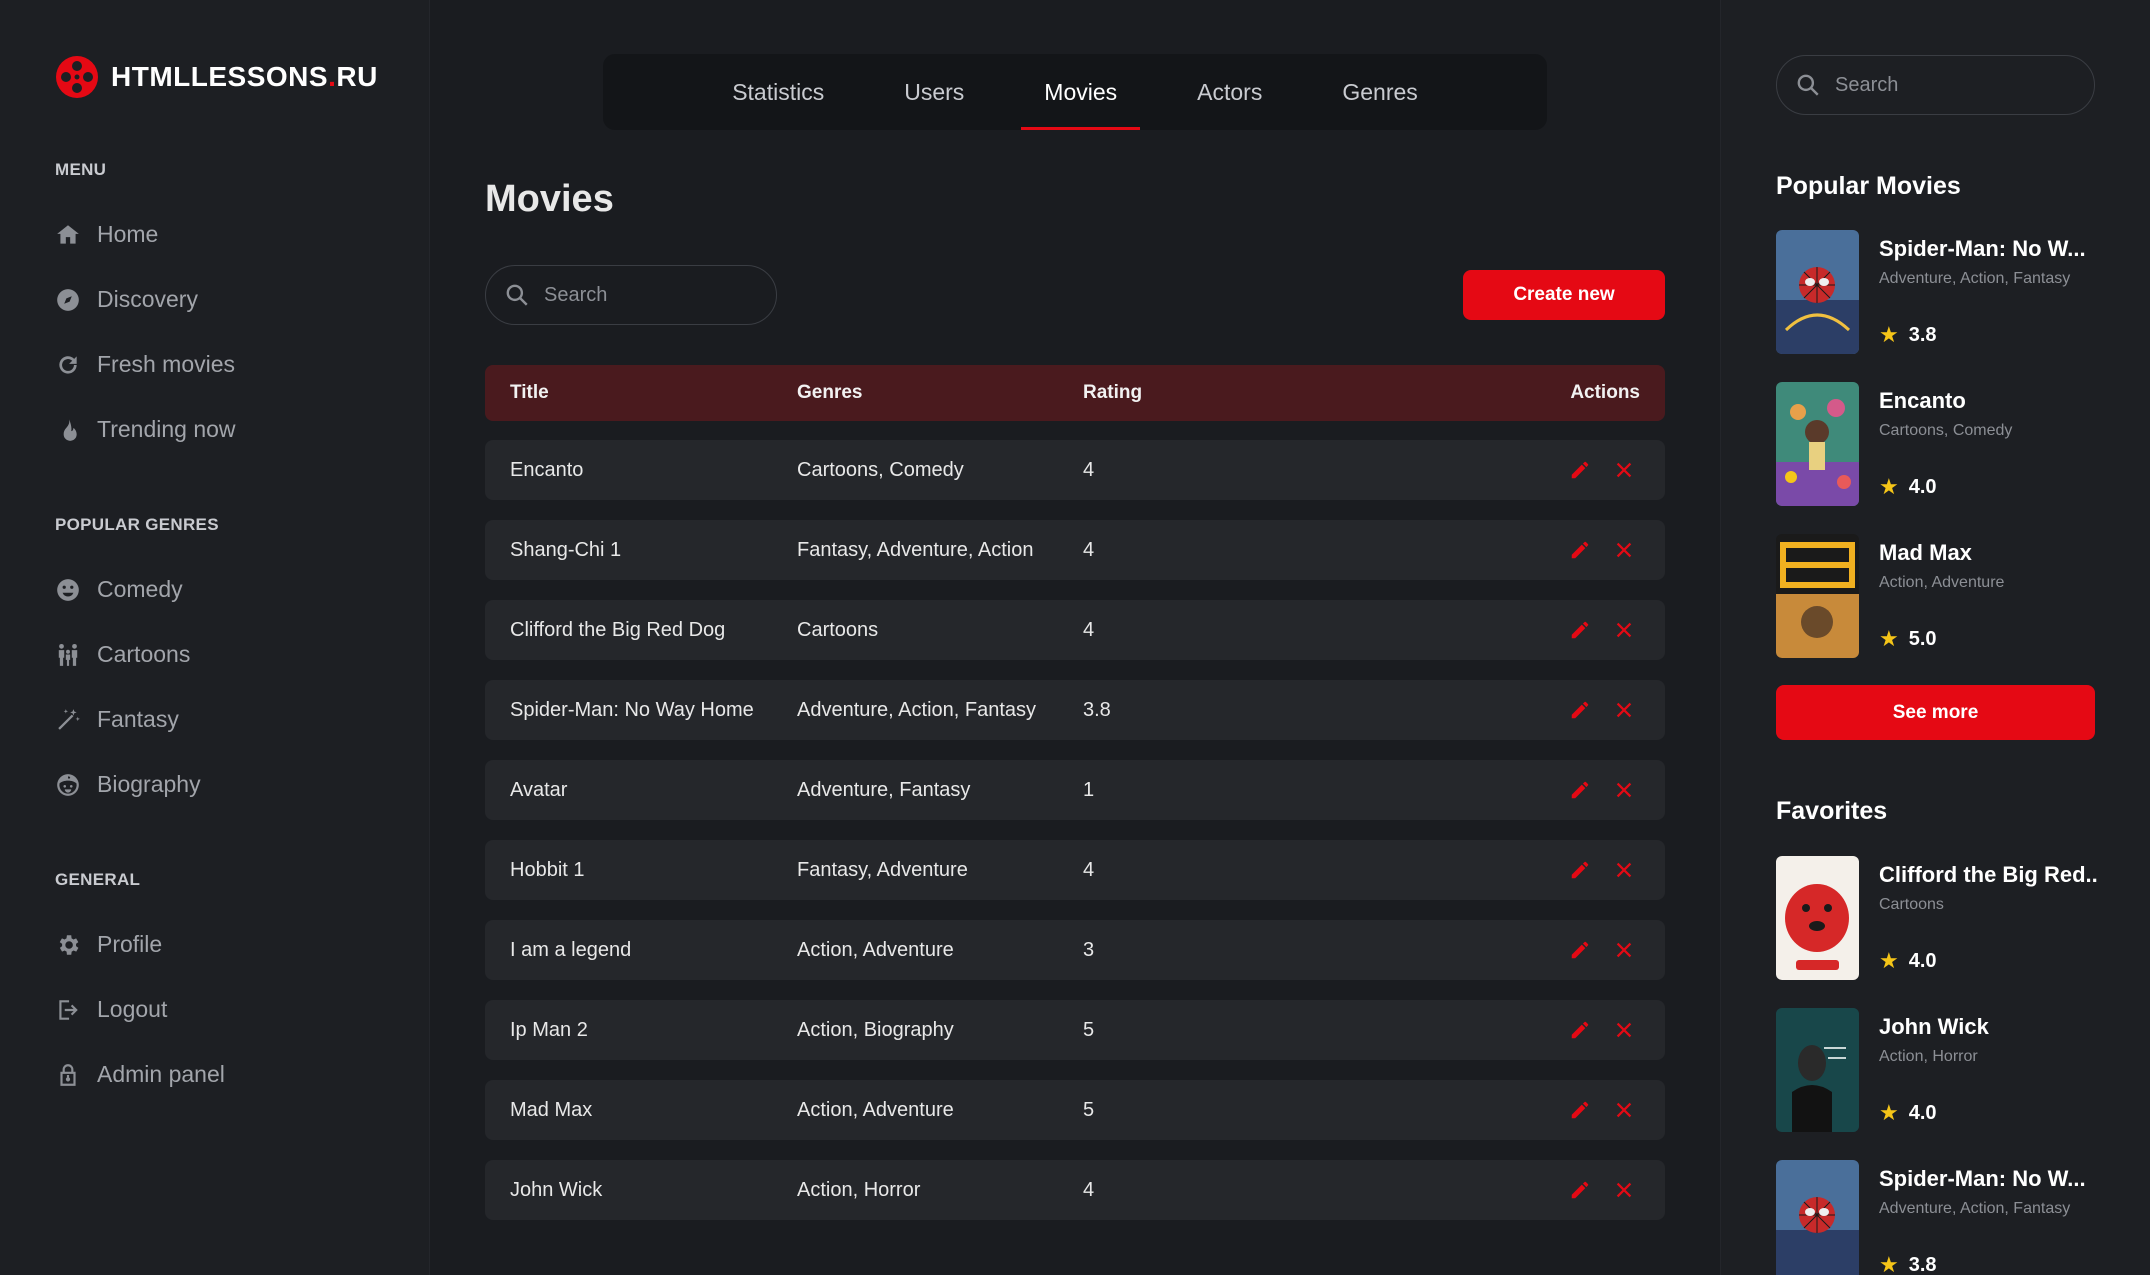 Image resolution: width=2150 pixels, height=1275 pixels. Describe the element at coordinates (140, 1074) in the screenshot. I see `sidebar-item-admin-panel: Admin panel` at that location.